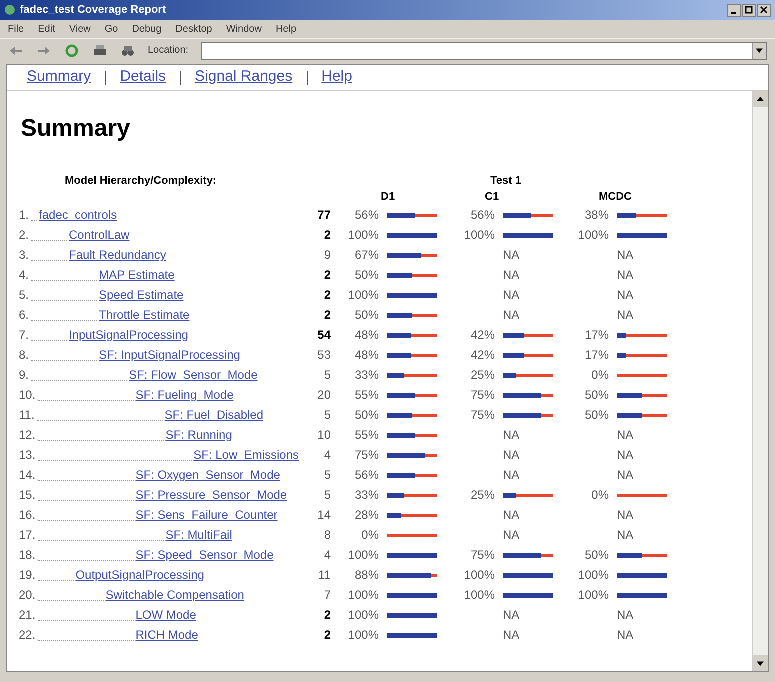 The image size is (775, 682). Describe the element at coordinates (212, 495) in the screenshot. I see `model-link: SF: Pressure_Sensor_Mode` at that location.